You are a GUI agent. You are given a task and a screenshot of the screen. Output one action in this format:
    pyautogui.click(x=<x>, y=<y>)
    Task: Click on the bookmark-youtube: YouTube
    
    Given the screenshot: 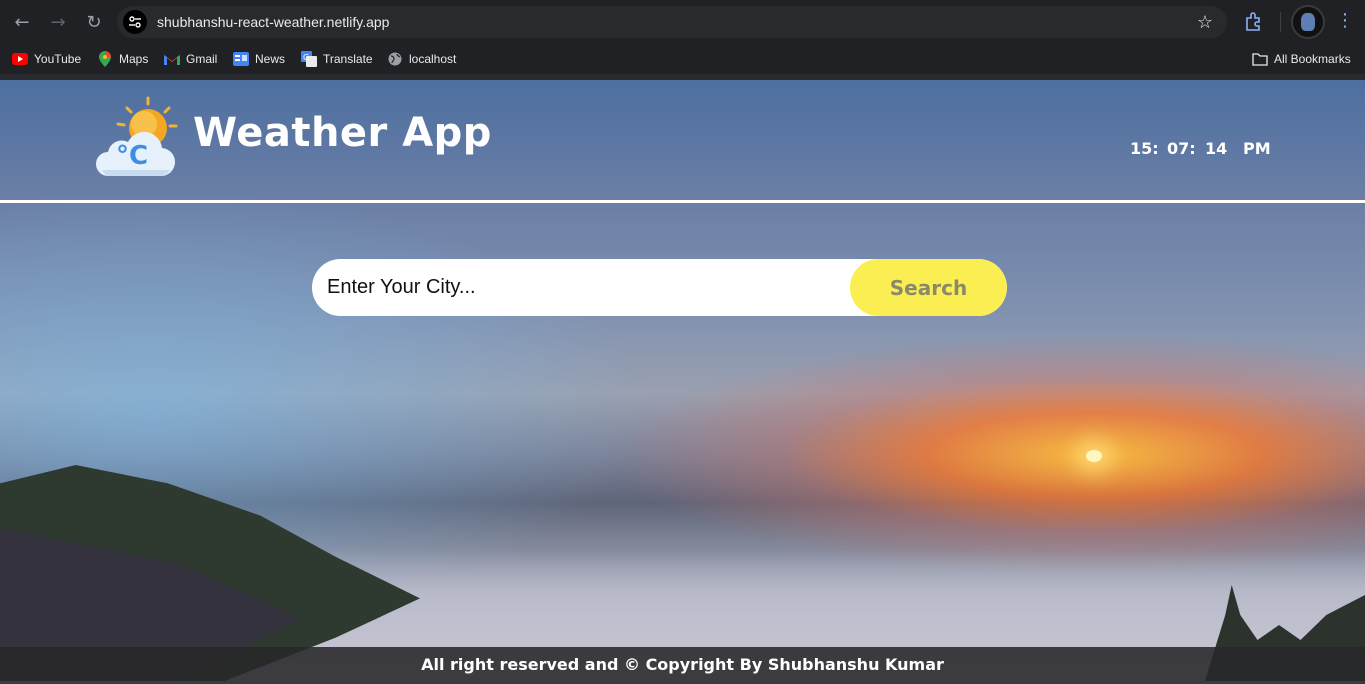 What is the action you would take?
    pyautogui.click(x=46, y=59)
    